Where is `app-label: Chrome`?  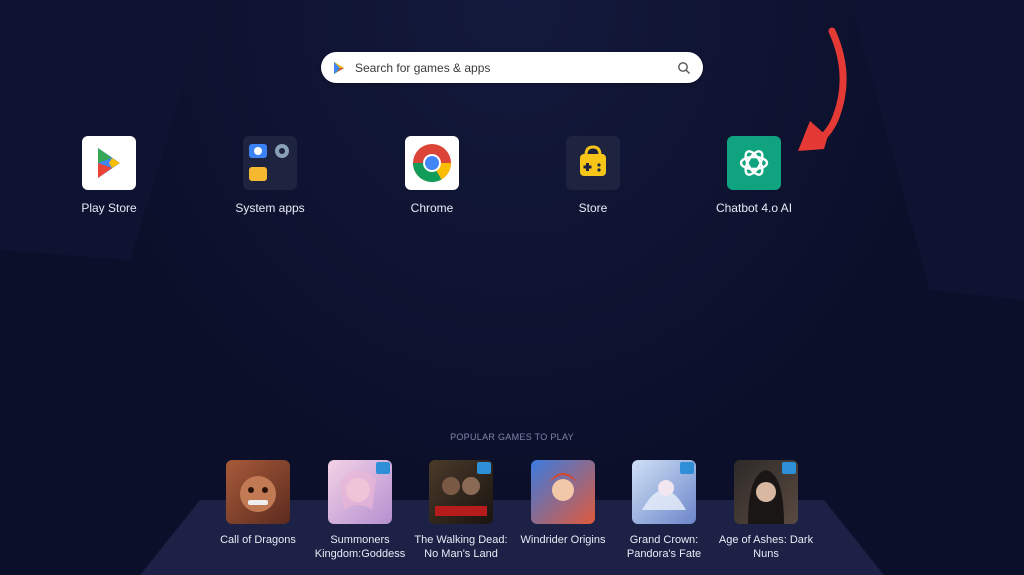 app-label: Chrome is located at coordinates (432, 208).